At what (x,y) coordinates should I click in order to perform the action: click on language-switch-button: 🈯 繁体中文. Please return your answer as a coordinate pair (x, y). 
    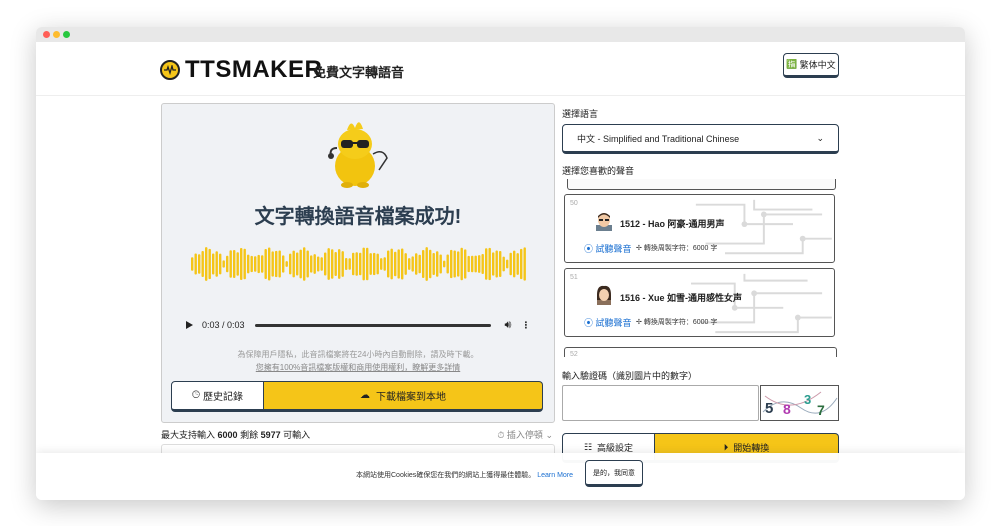
    Looking at the image, I should click on (811, 65).